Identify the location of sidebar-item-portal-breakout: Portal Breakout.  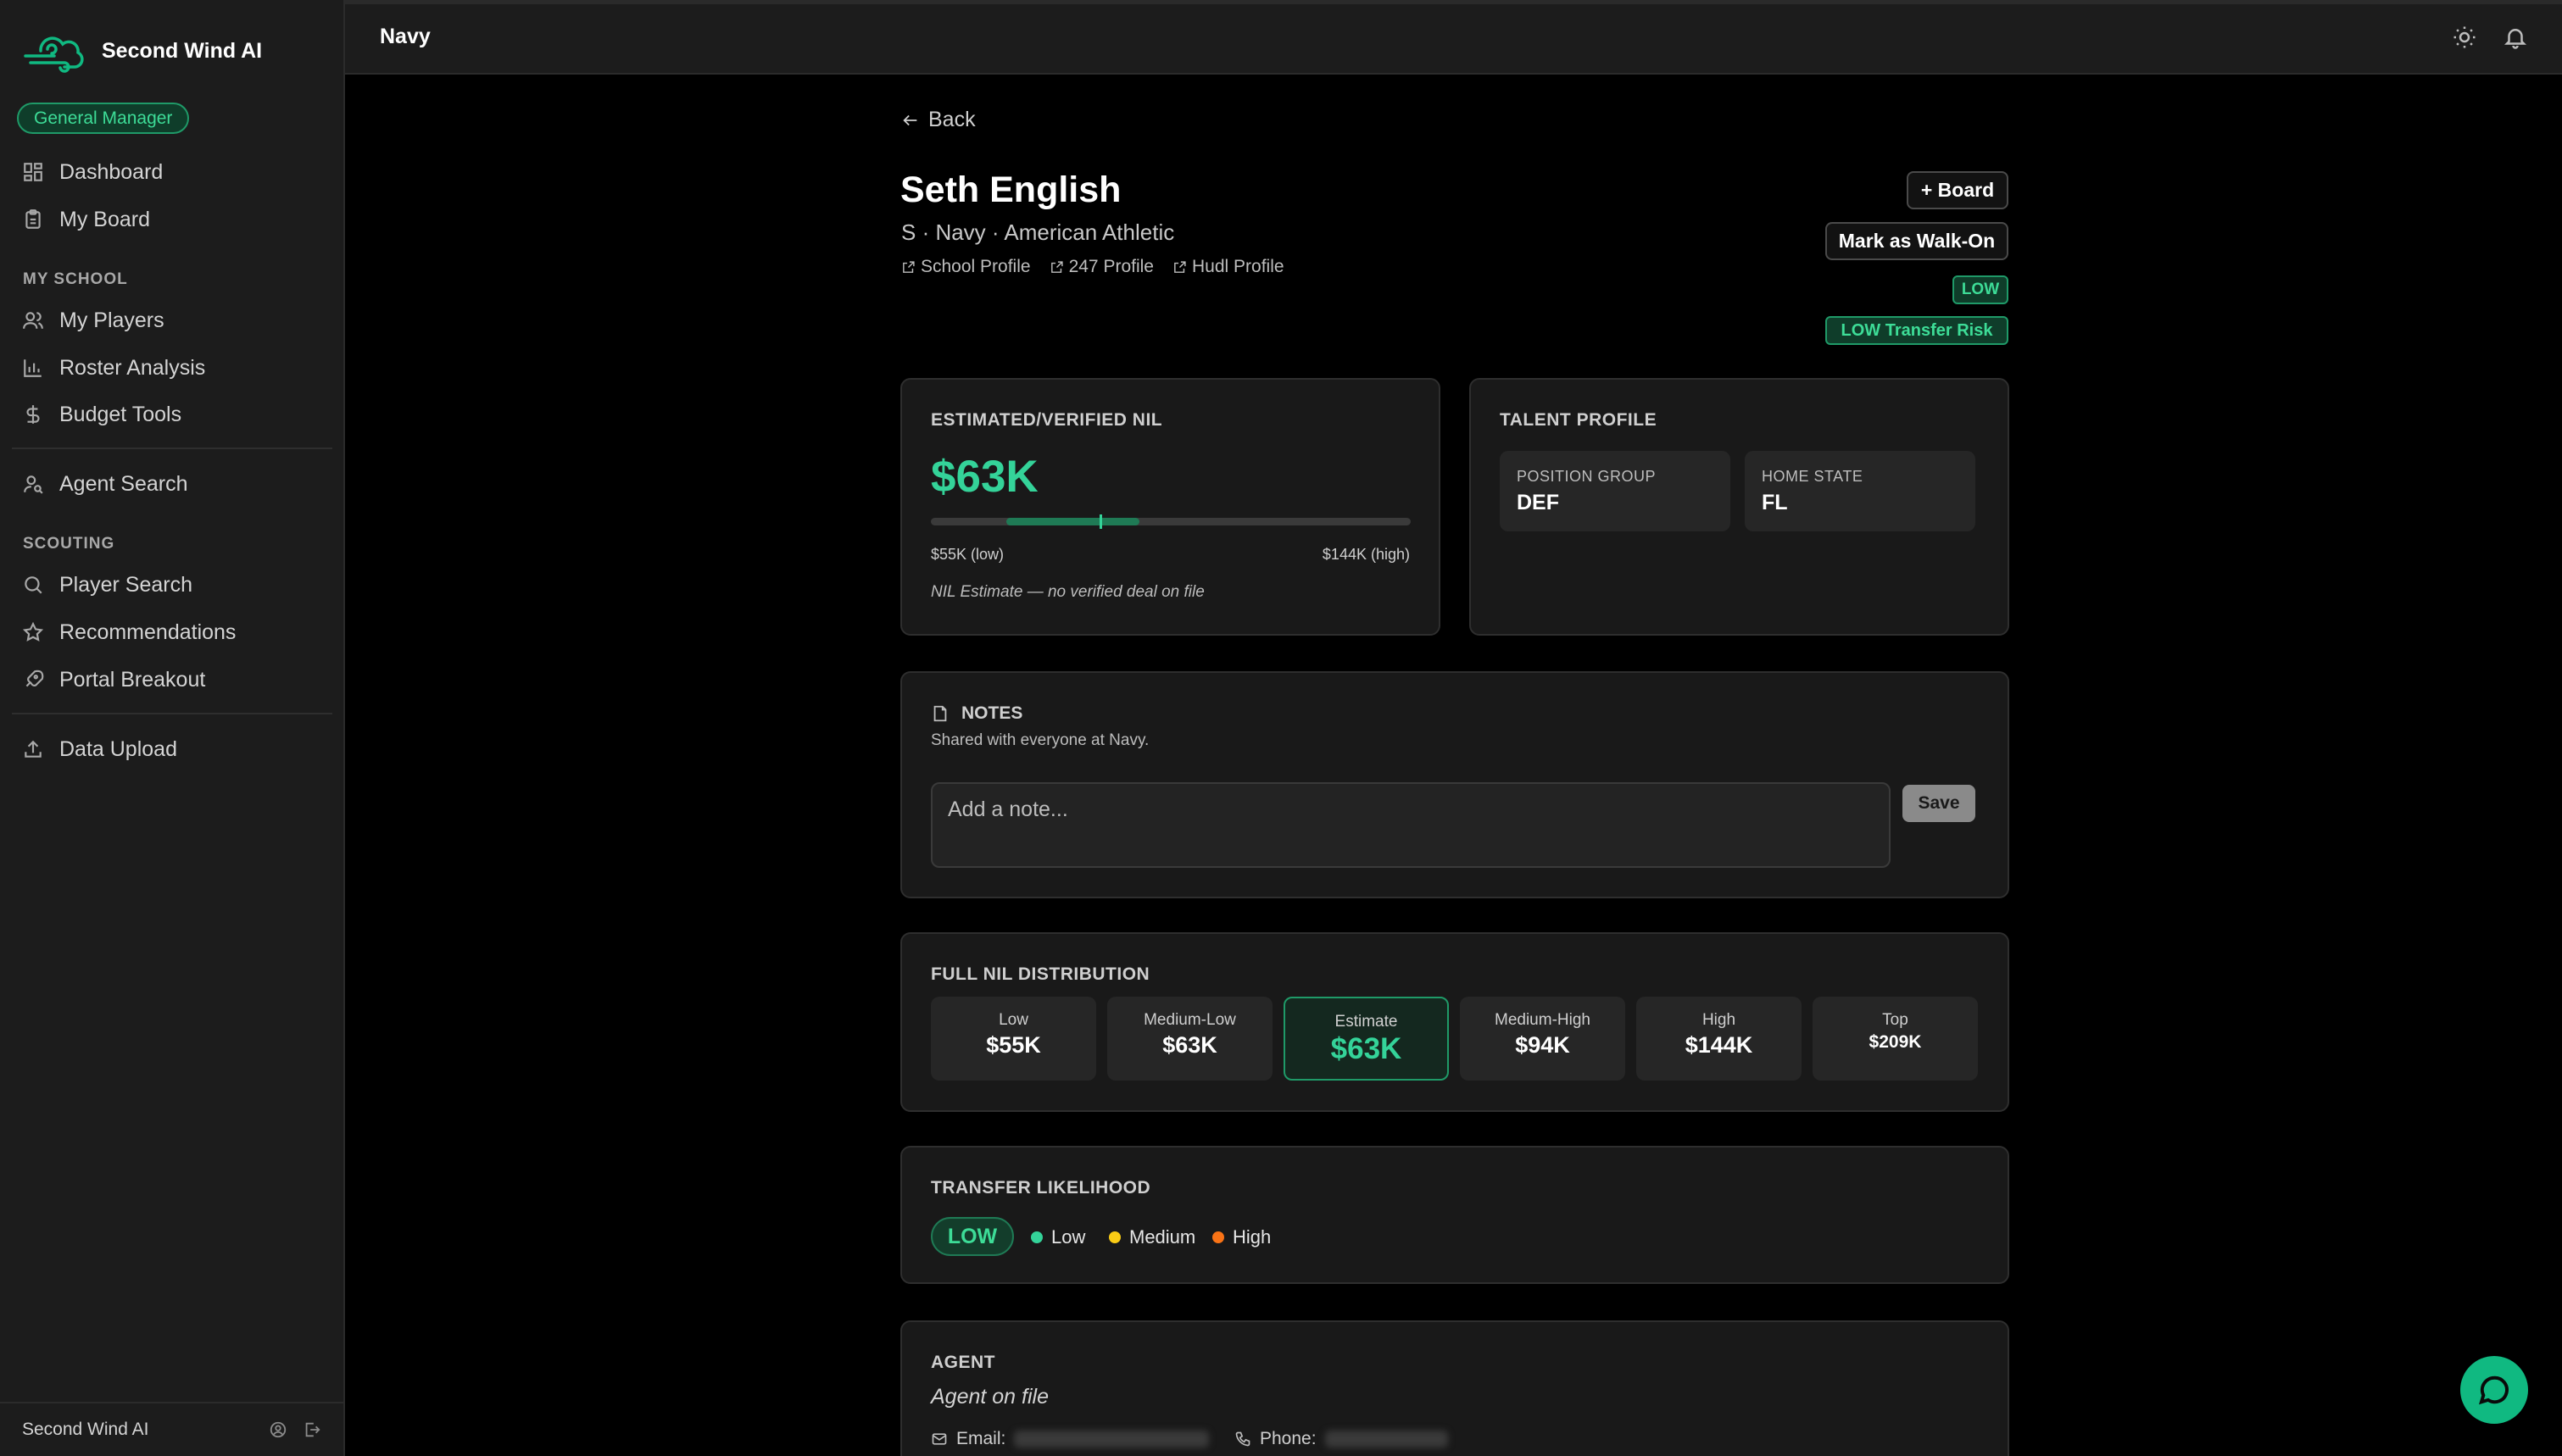
(113, 679).